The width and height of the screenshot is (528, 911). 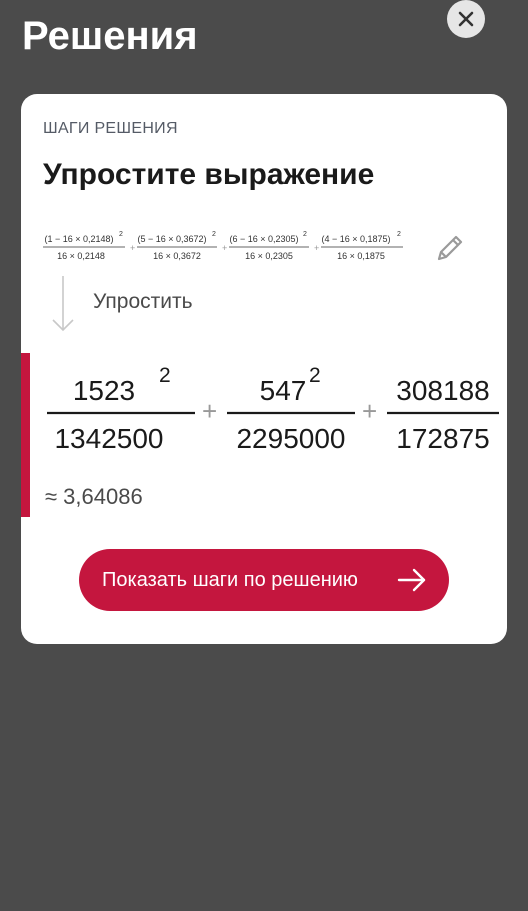 I want to click on result-denominator: 172875, so click(x=442, y=438).